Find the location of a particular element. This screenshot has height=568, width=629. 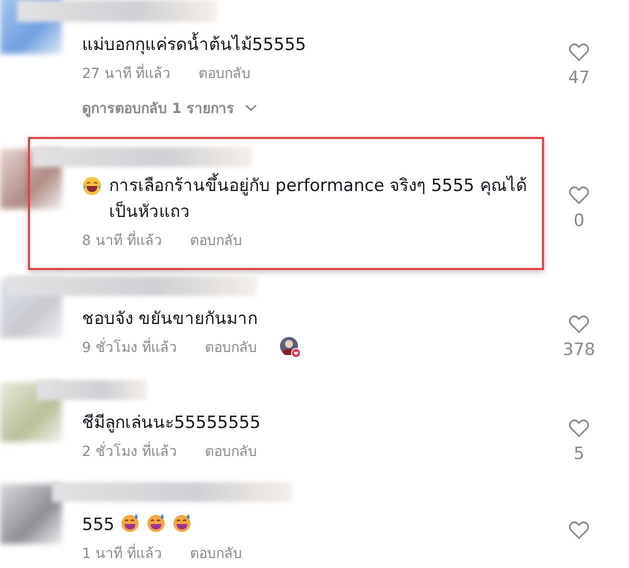

comment-time: 1 นาที ที่แล้ว is located at coordinates (122, 553).